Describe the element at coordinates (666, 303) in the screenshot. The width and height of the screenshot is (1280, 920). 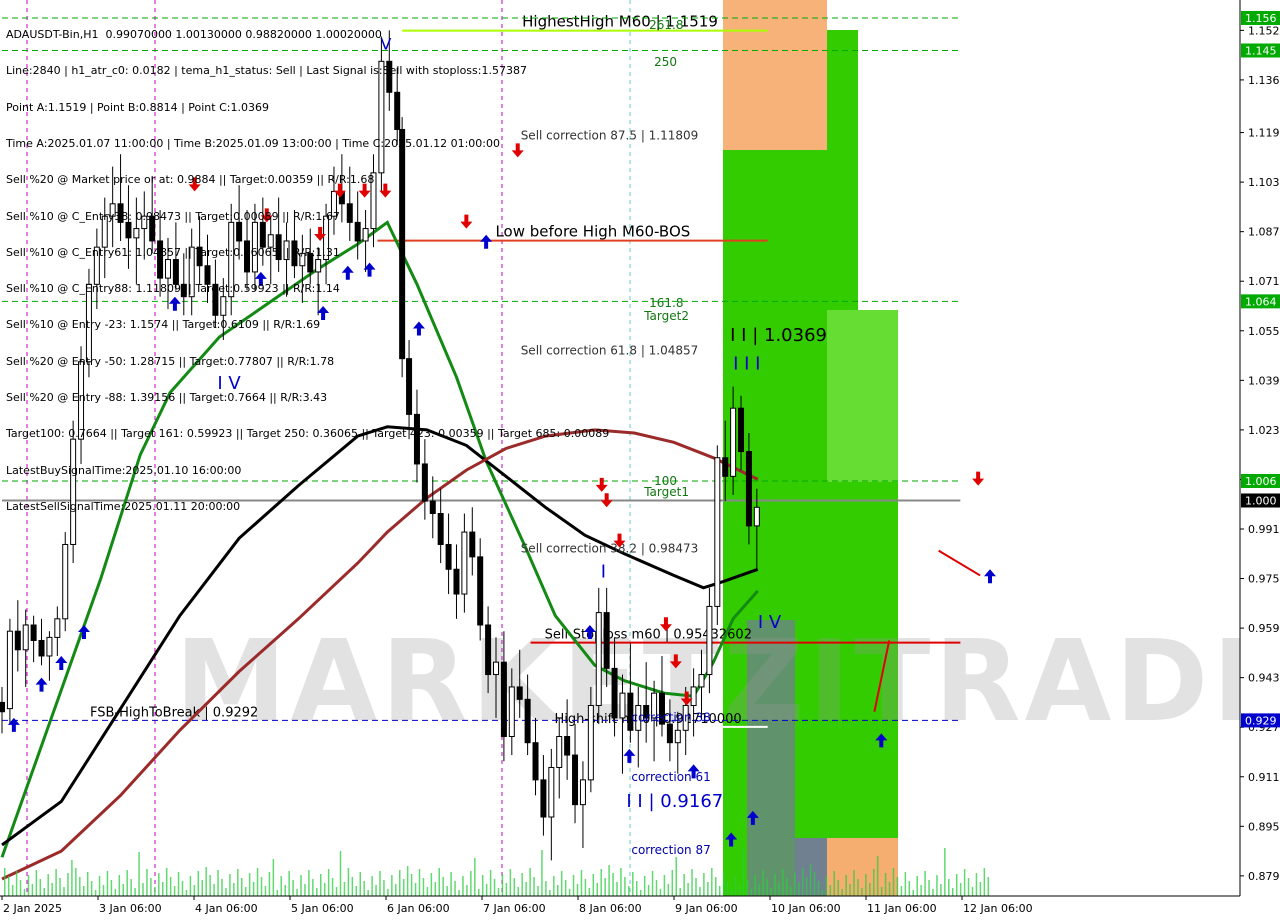
I see `zone-label: 161.8` at that location.